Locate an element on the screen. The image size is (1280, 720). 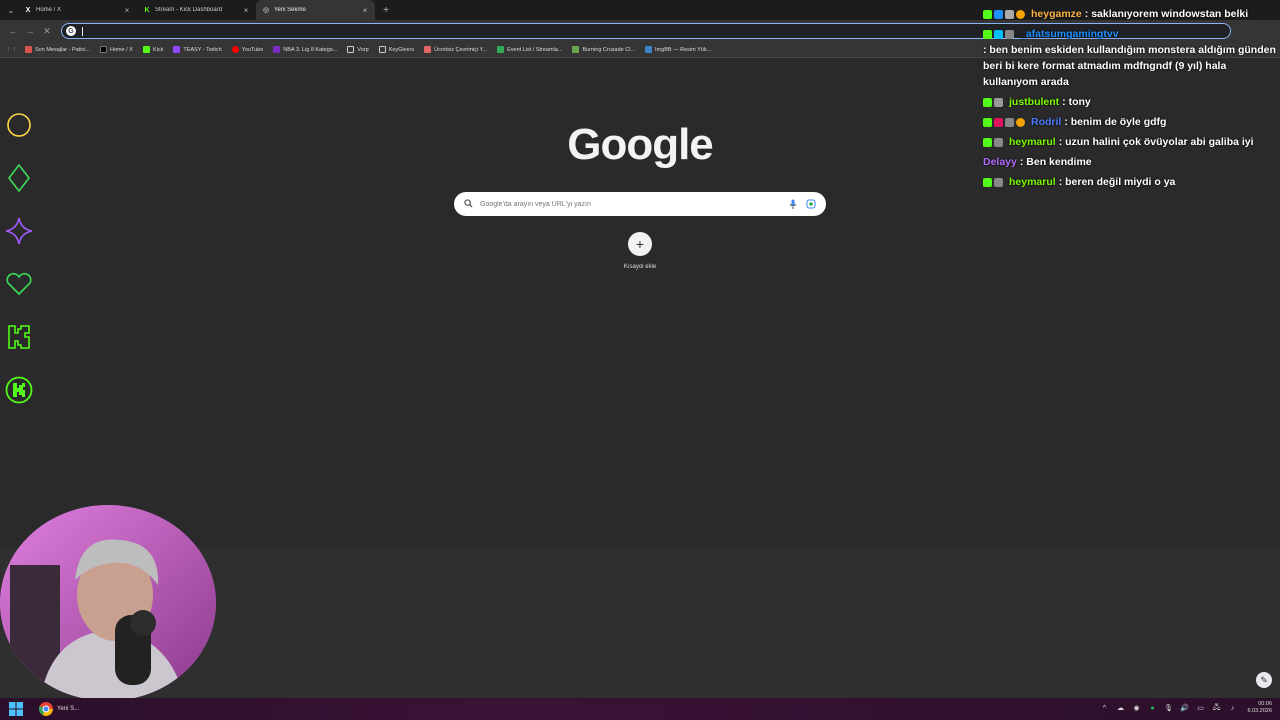
chevron-up-icon: ^ is located at coordinates (1105, 708).